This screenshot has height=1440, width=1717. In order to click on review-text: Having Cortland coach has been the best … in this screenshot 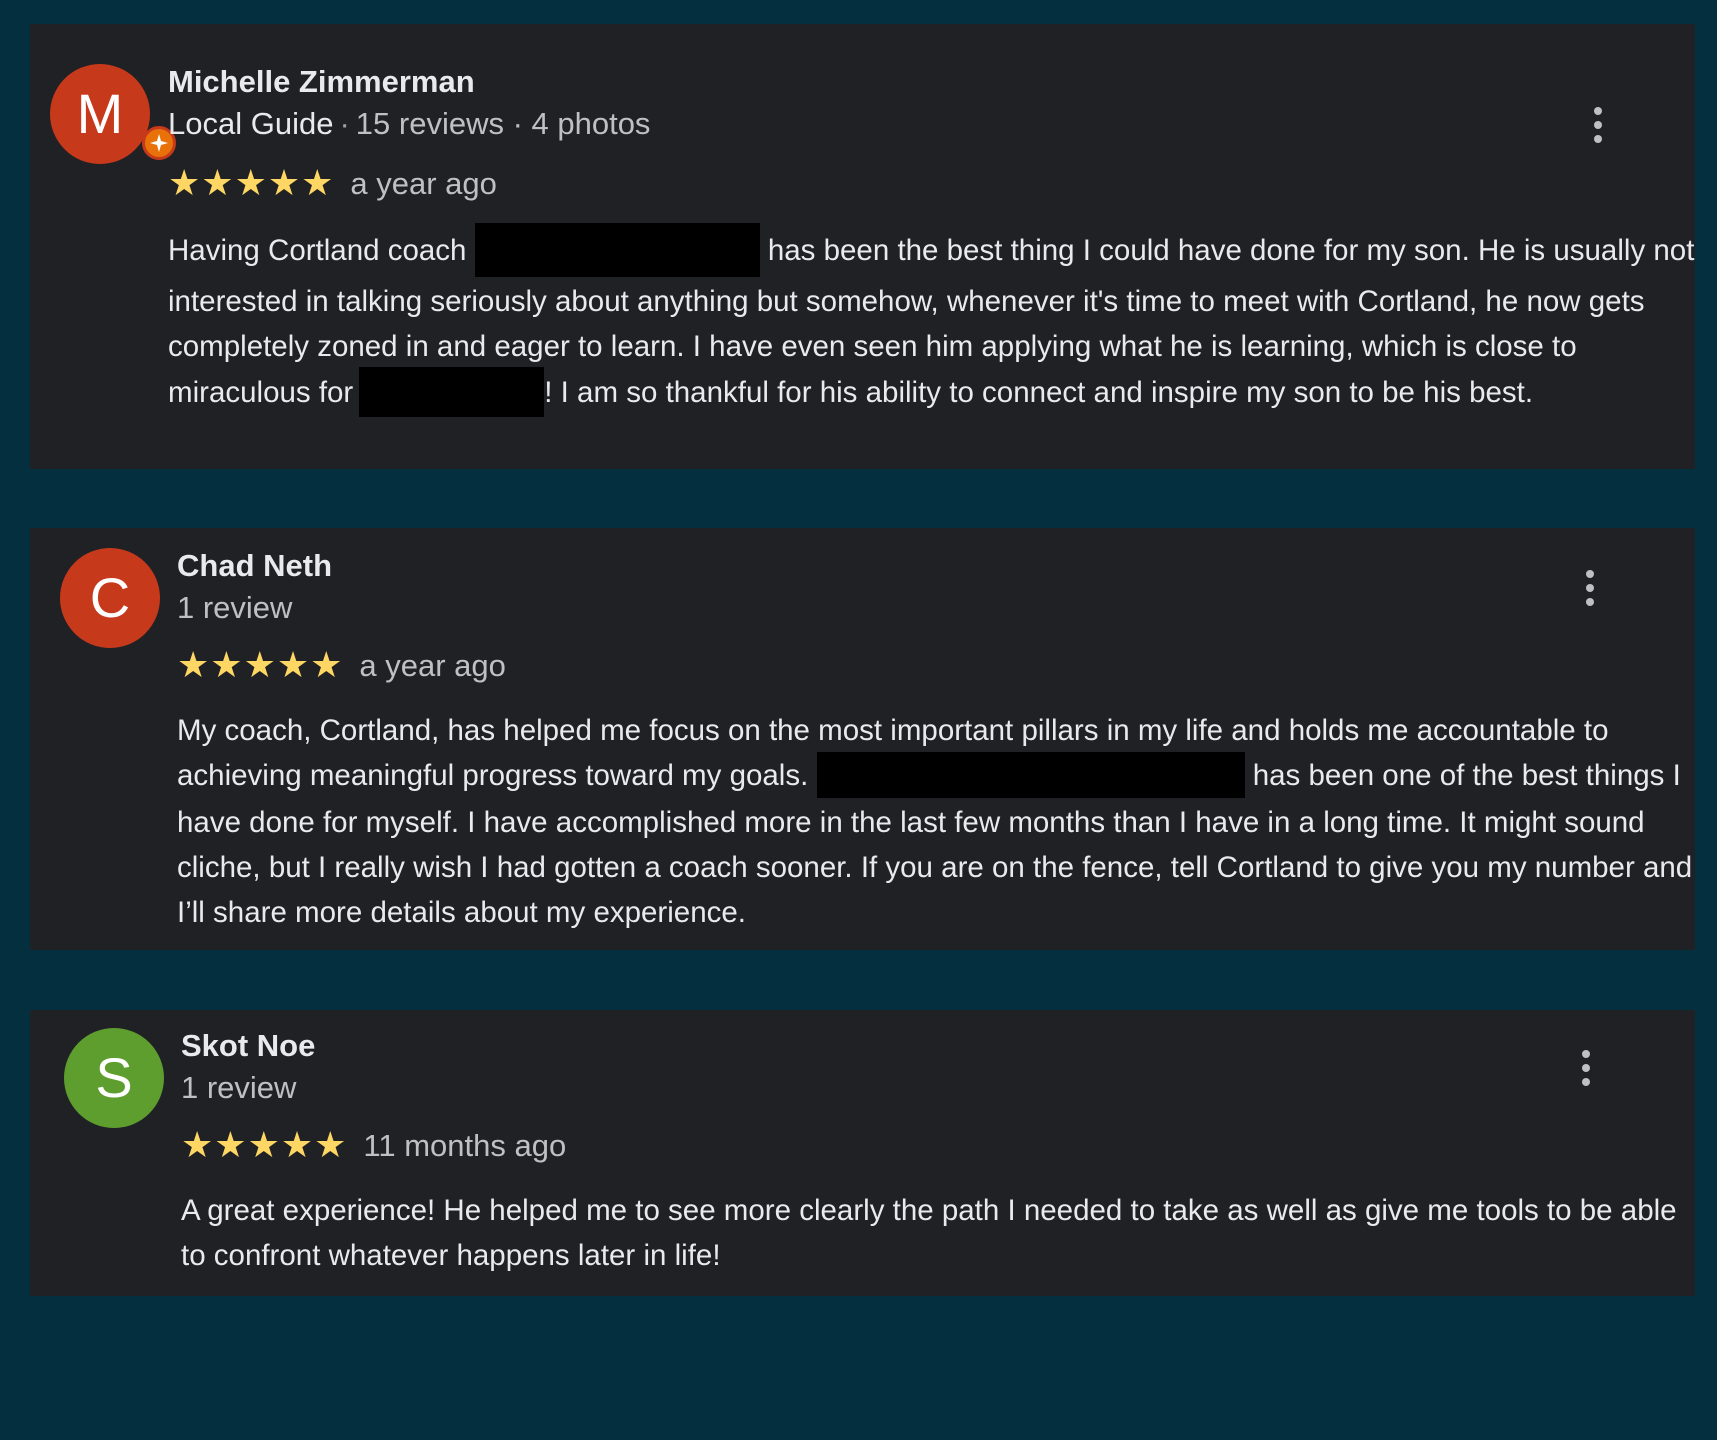, I will do `click(940, 321)`.